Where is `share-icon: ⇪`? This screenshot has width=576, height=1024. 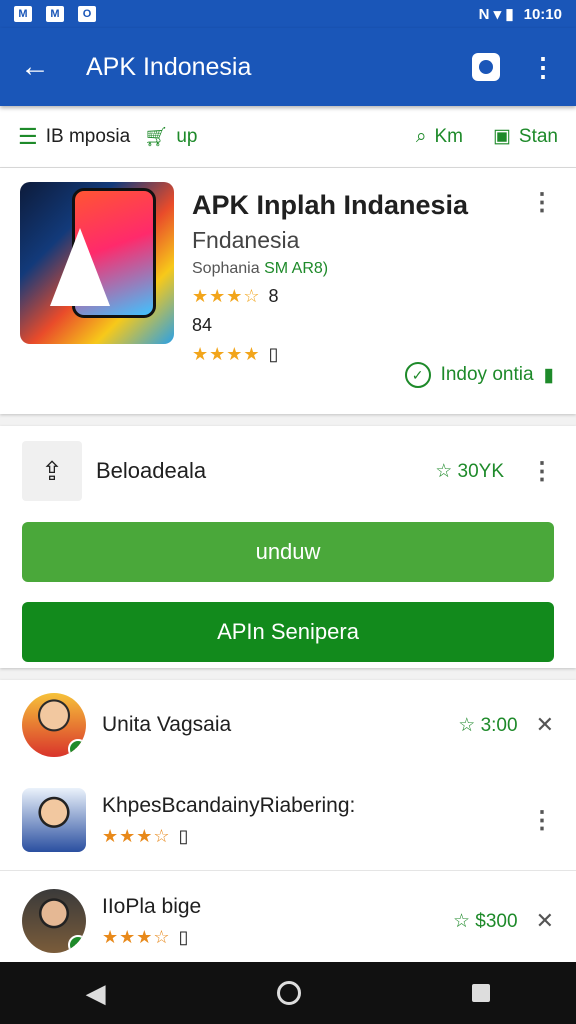 share-icon: ⇪ is located at coordinates (52, 471).